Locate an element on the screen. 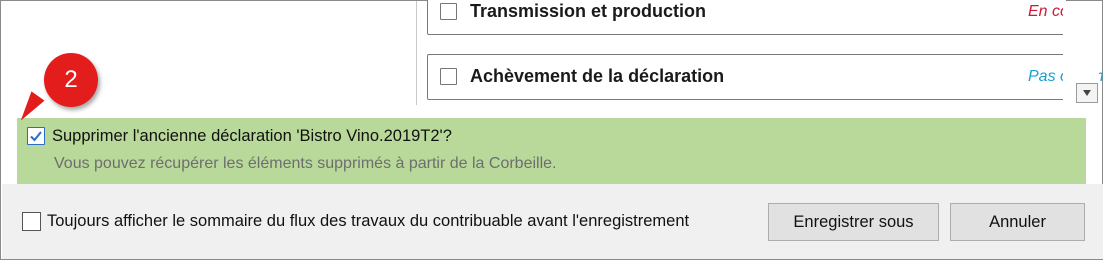 The image size is (1103, 260). save-as-button: Enregistrer sous is located at coordinates (853, 222).